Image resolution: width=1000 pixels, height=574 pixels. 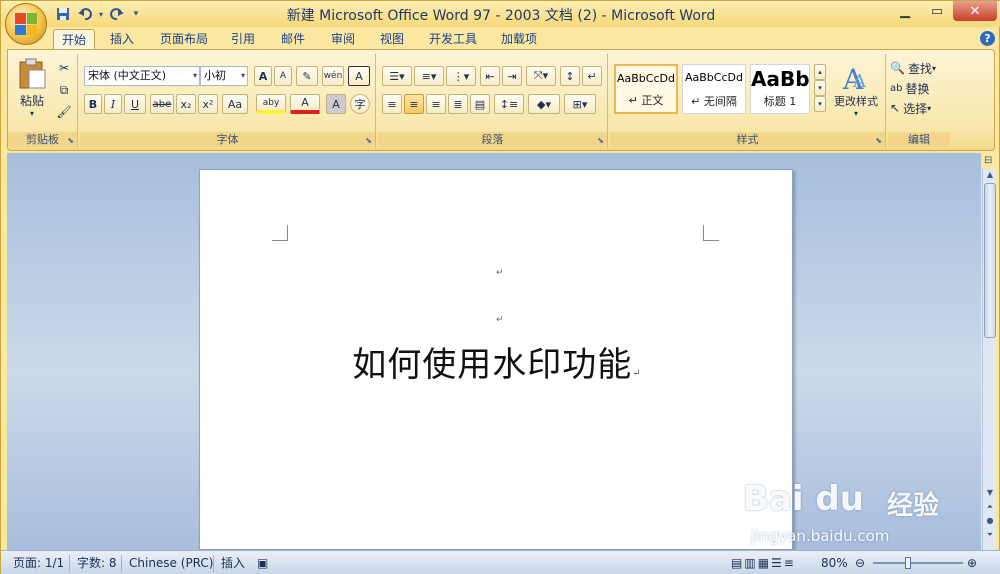 What do you see at coordinates (860, 563) in the screenshot?
I see `zoom-out-icon: ⊖` at bounding box center [860, 563].